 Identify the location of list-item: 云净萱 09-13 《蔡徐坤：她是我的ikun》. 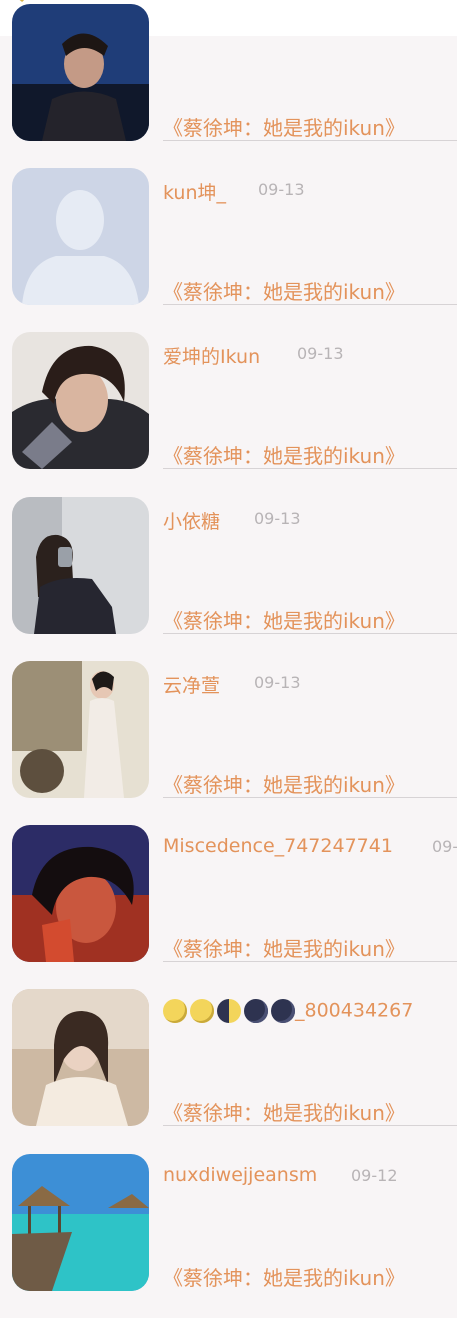
(228, 743).